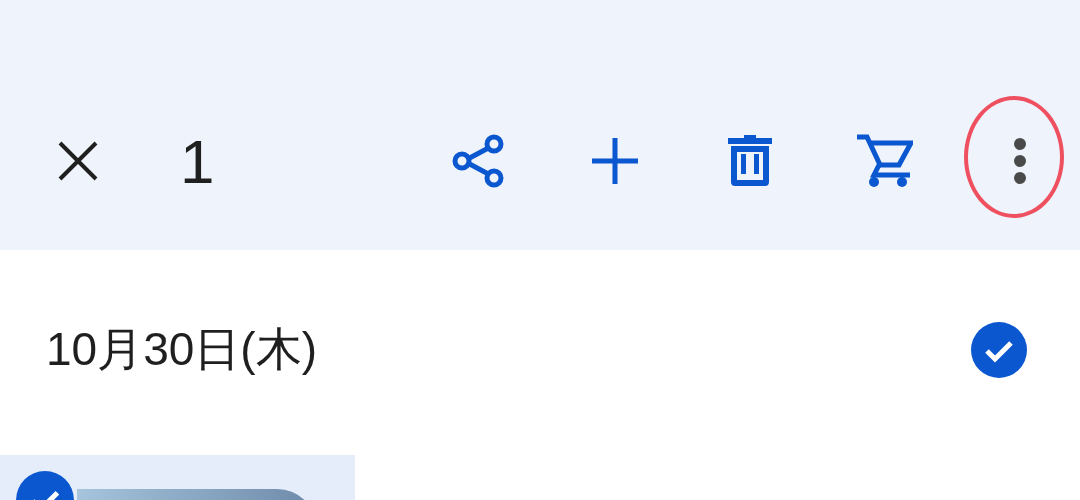 The height and width of the screenshot is (500, 1080). What do you see at coordinates (177, 477) in the screenshot?
I see `photo-tile` at bounding box center [177, 477].